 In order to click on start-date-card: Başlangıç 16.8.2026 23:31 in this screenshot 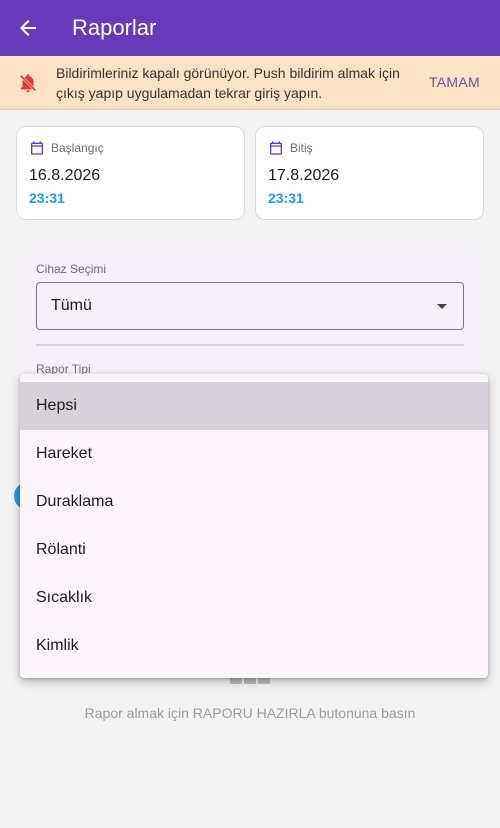, I will do `click(130, 173)`.